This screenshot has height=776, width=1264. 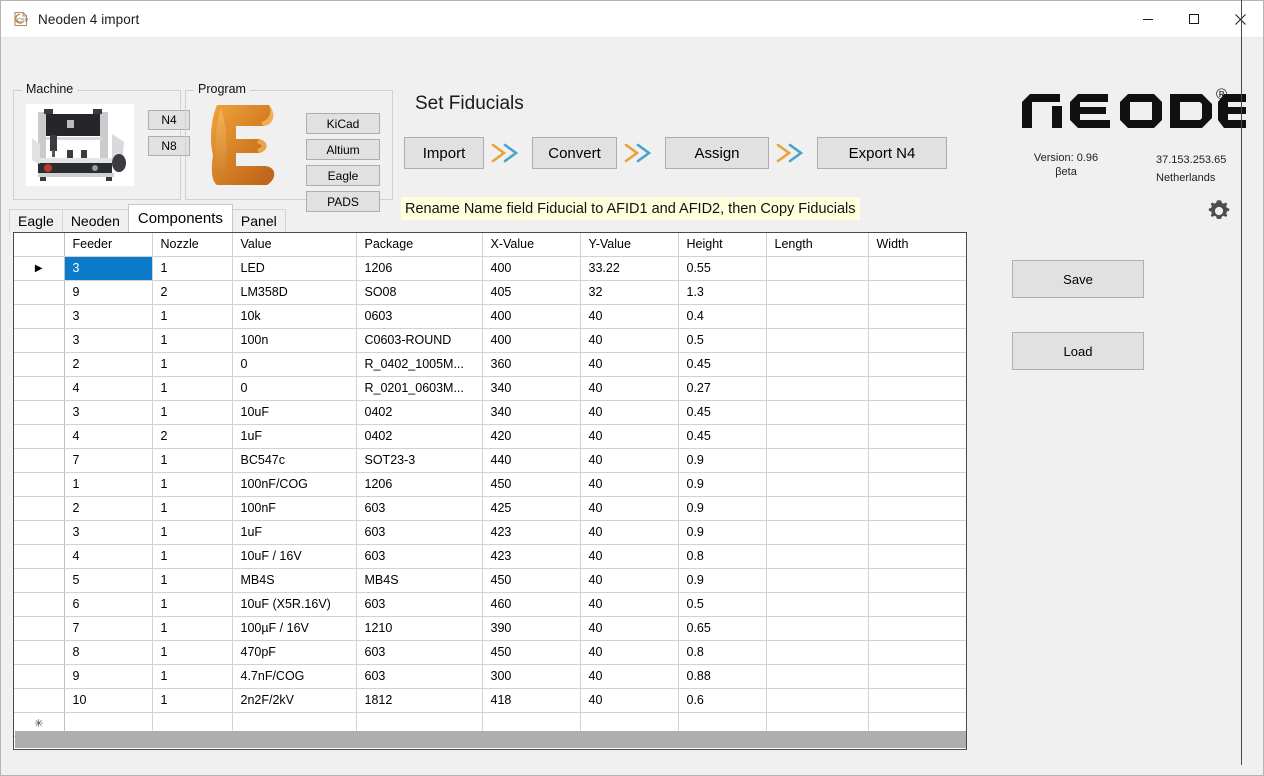 I want to click on cell-height: 0.27, so click(x=722, y=388).